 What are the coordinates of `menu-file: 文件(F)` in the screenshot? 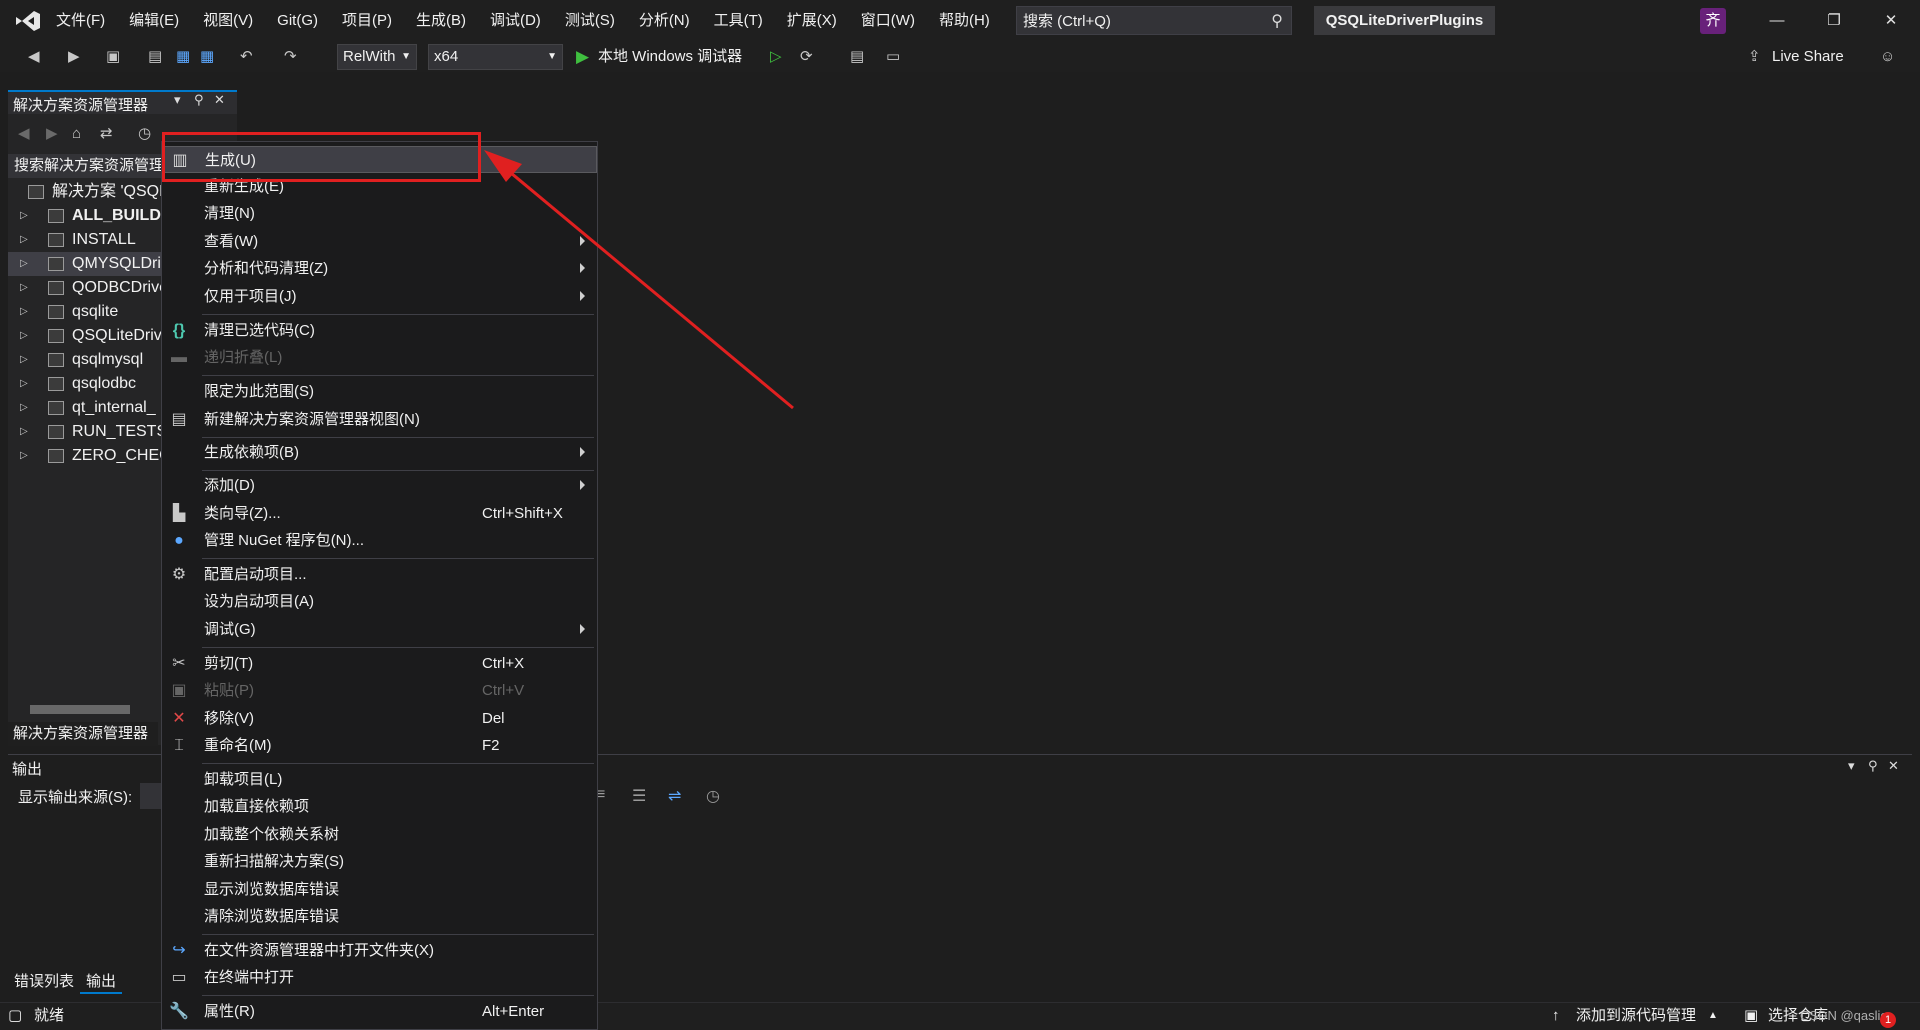 It's located at (80, 21).